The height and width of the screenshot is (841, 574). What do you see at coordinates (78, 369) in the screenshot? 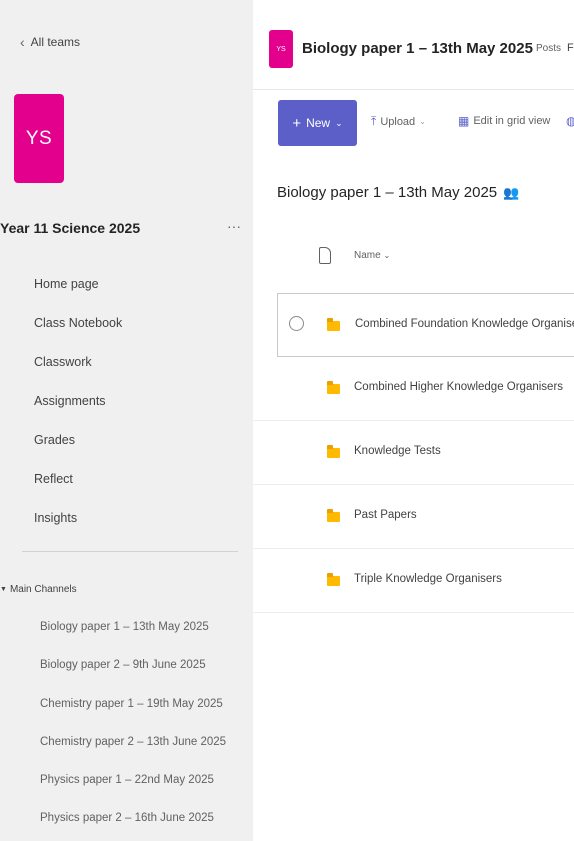
I see `nav-item-classwork: Classwork` at bounding box center [78, 369].